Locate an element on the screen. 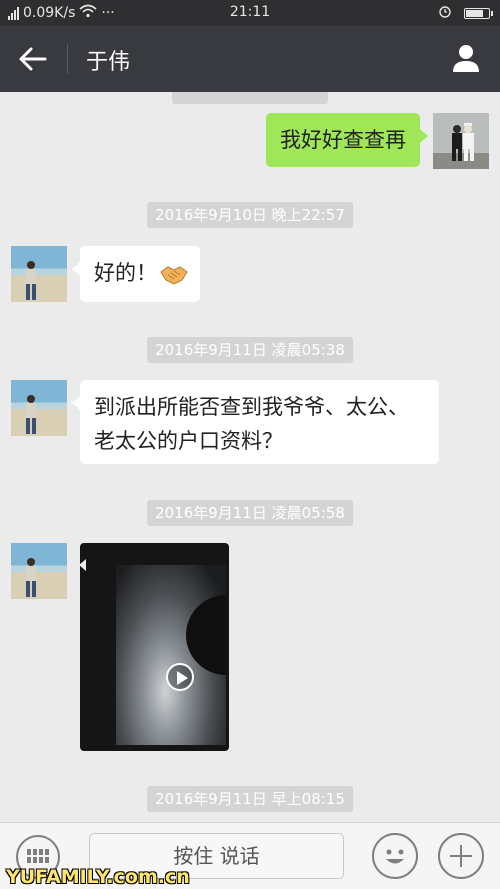 The width and height of the screenshot is (500, 889). timestamp: 2016年9月11日 凌晨05:38 is located at coordinates (250, 350).